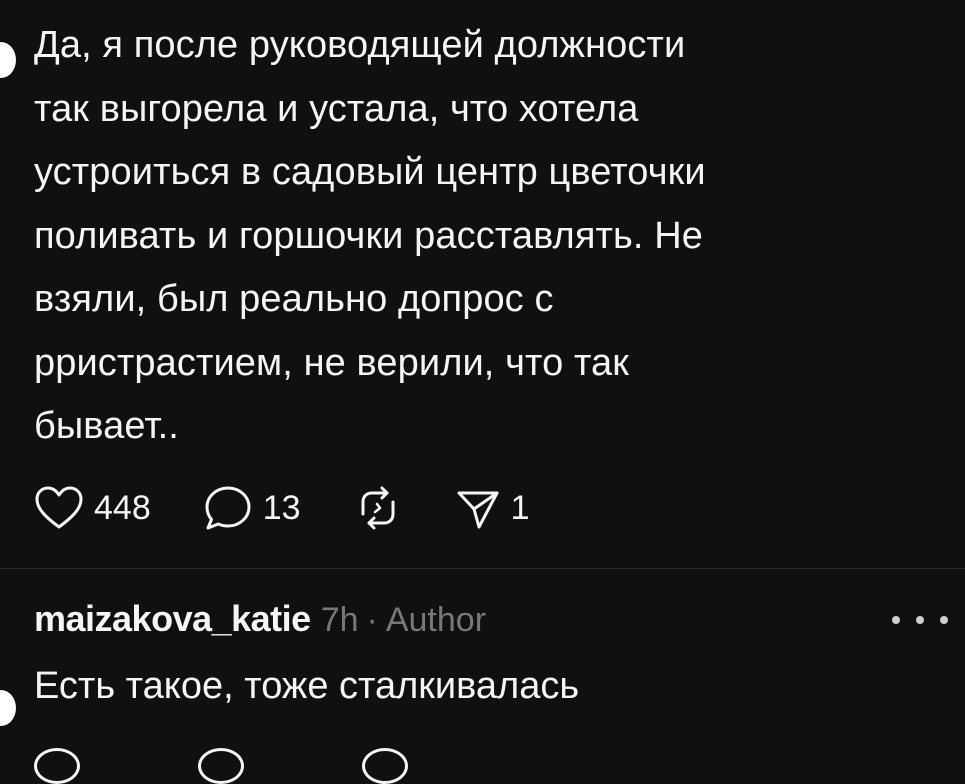 Image resolution: width=965 pixels, height=784 pixels. I want to click on reply-header: maizakova_katie 7h · Author, so click(484, 622).